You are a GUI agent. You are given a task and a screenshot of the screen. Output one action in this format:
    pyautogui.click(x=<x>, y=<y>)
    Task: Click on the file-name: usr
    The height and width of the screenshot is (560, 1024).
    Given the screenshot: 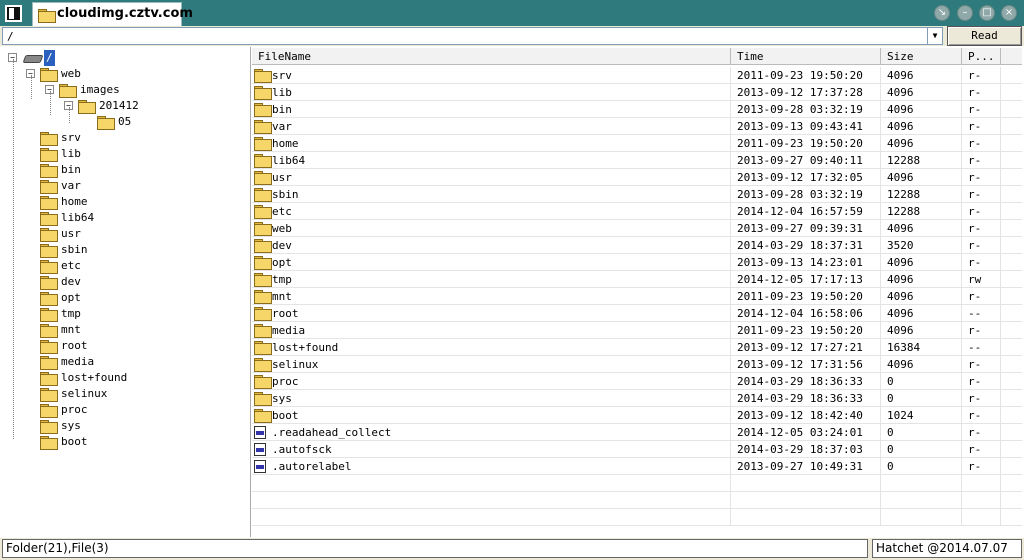 What is the action you would take?
    pyautogui.click(x=282, y=177)
    